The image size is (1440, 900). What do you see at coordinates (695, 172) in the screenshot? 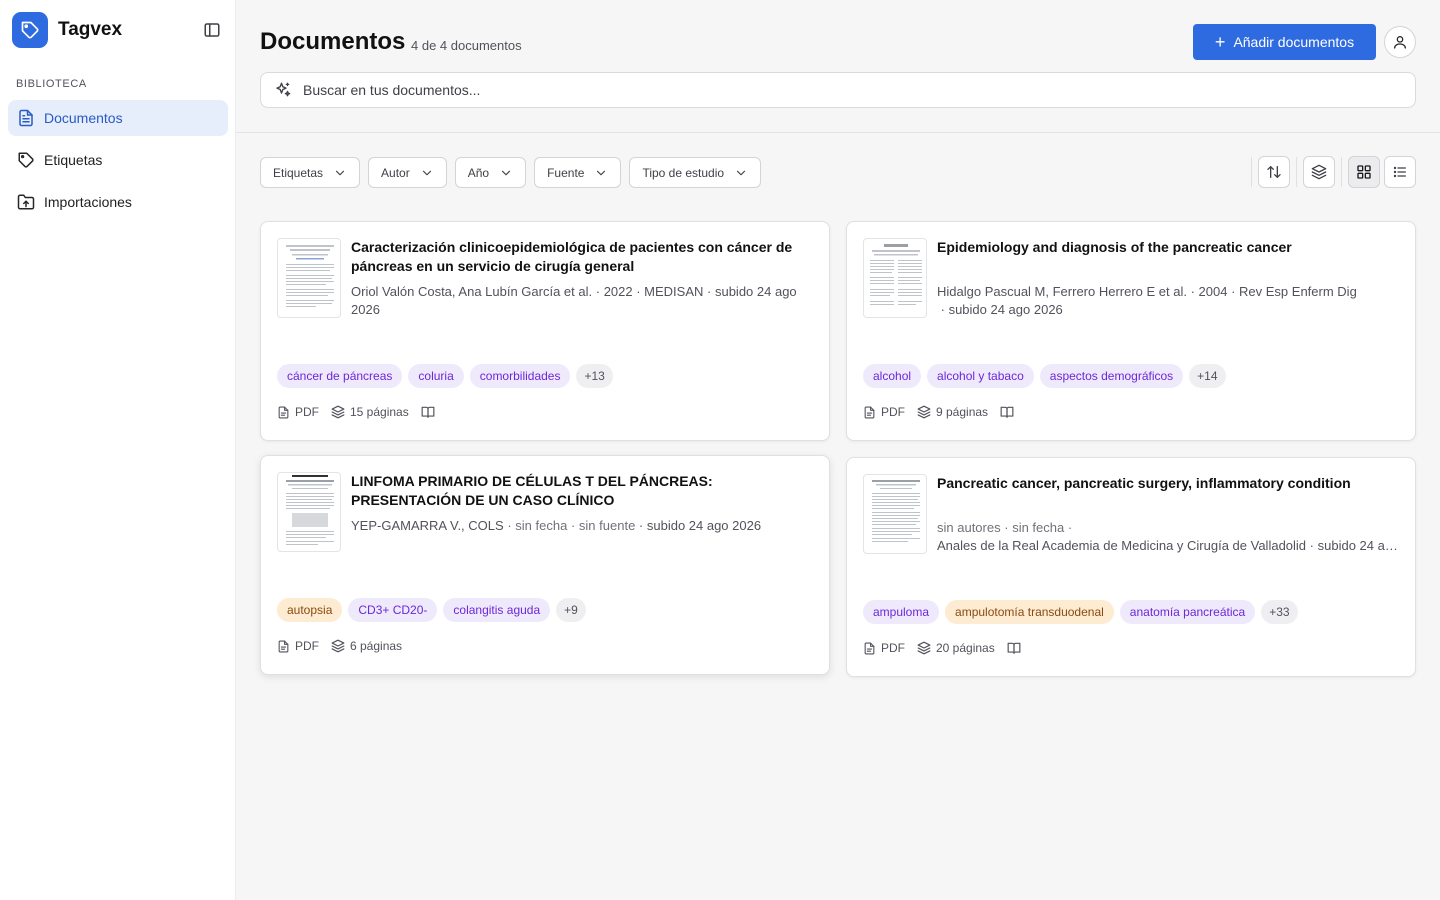
I see `filter-tipo-de-estudio: Tipo de estudio` at bounding box center [695, 172].